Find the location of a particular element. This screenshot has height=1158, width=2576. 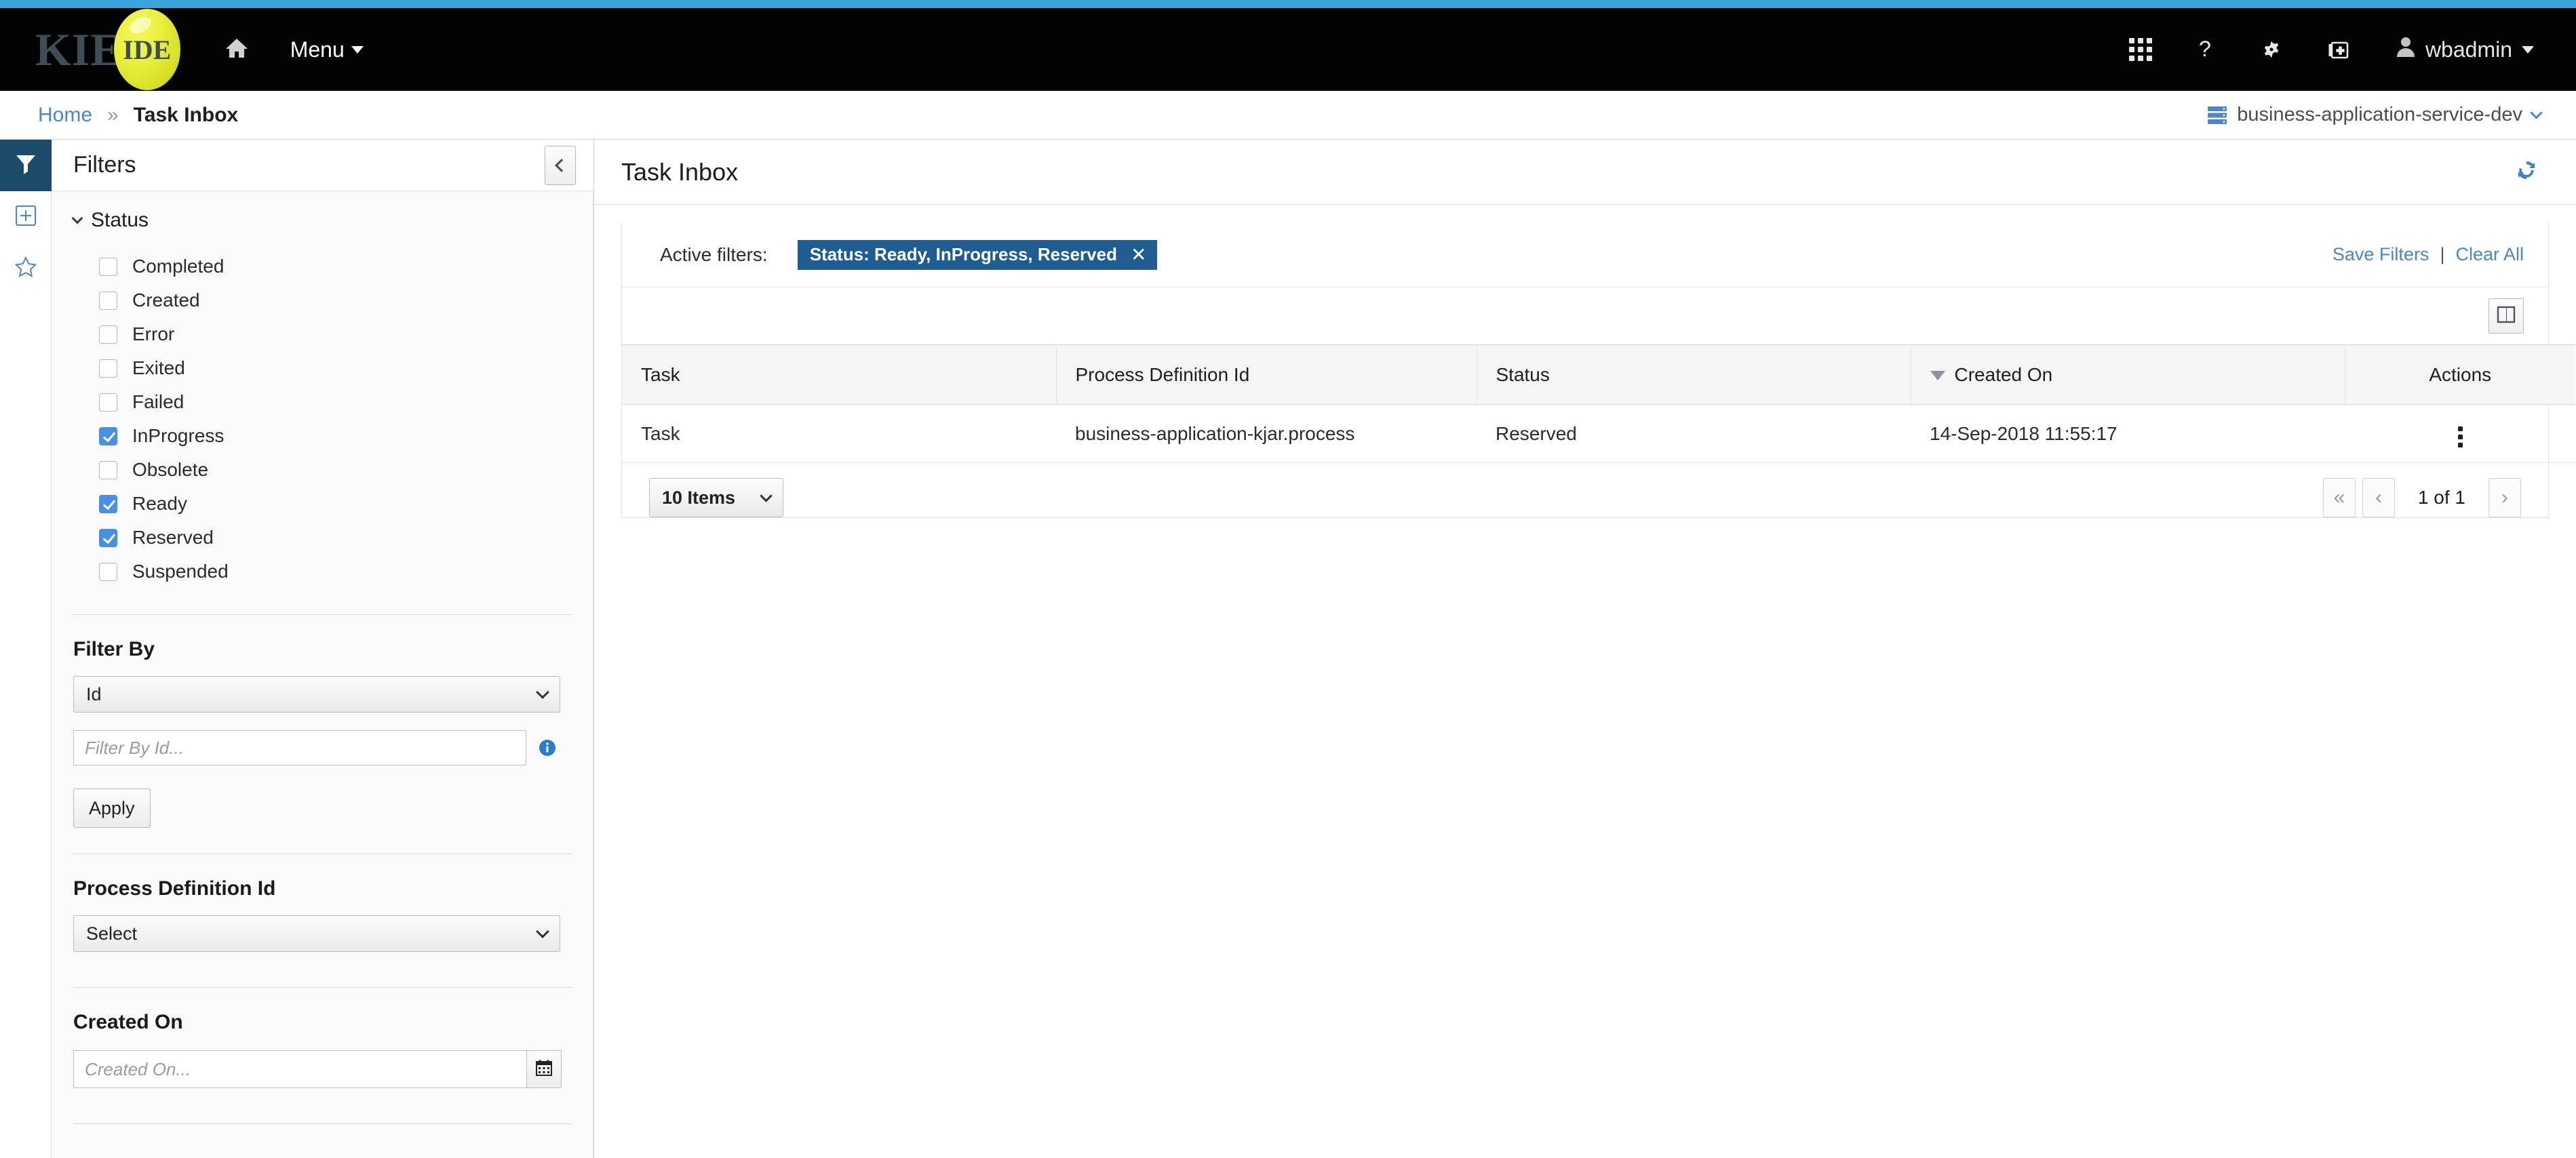

rail-item-filters is located at coordinates (26, 165).